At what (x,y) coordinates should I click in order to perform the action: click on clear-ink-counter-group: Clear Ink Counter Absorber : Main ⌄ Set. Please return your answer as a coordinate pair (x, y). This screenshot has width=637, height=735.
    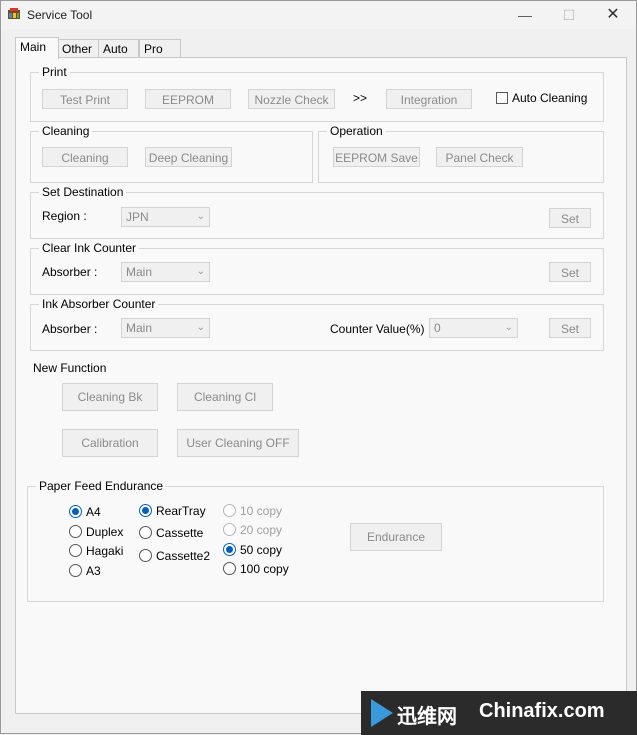
    Looking at the image, I should click on (317, 268).